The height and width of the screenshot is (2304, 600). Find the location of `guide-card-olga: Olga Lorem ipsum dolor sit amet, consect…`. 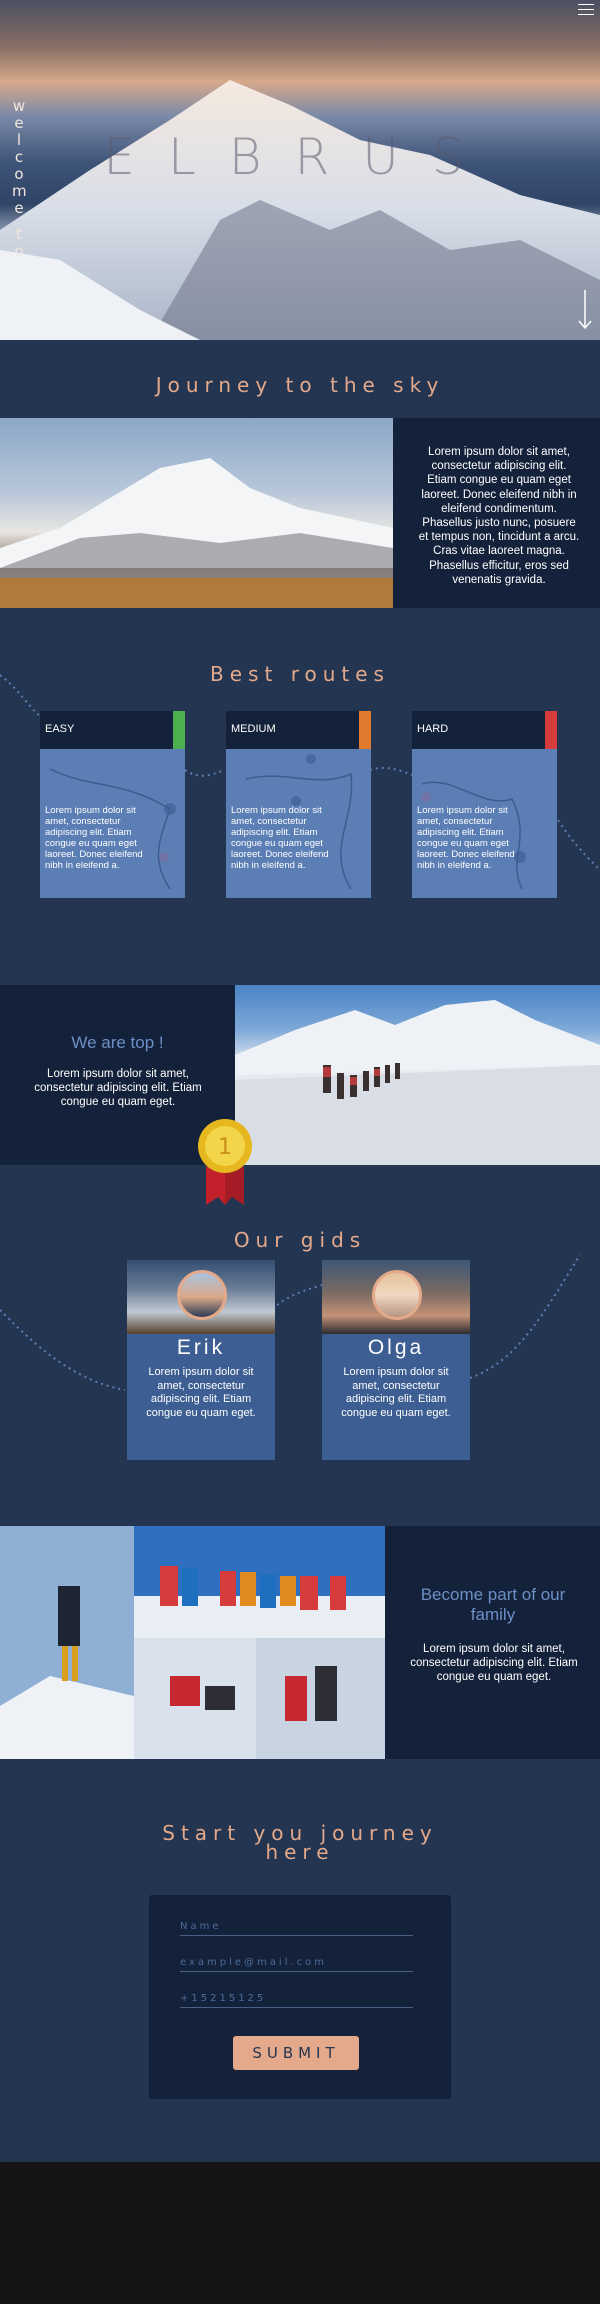

guide-card-olga: Olga Lorem ipsum dolor sit amet, consect… is located at coordinates (396, 1360).